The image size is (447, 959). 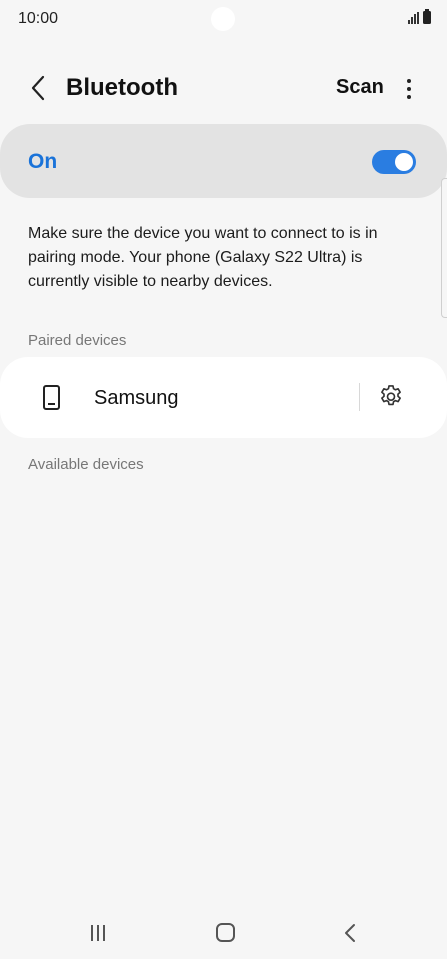 I want to click on front-camera-cutout, so click(x=223, y=19).